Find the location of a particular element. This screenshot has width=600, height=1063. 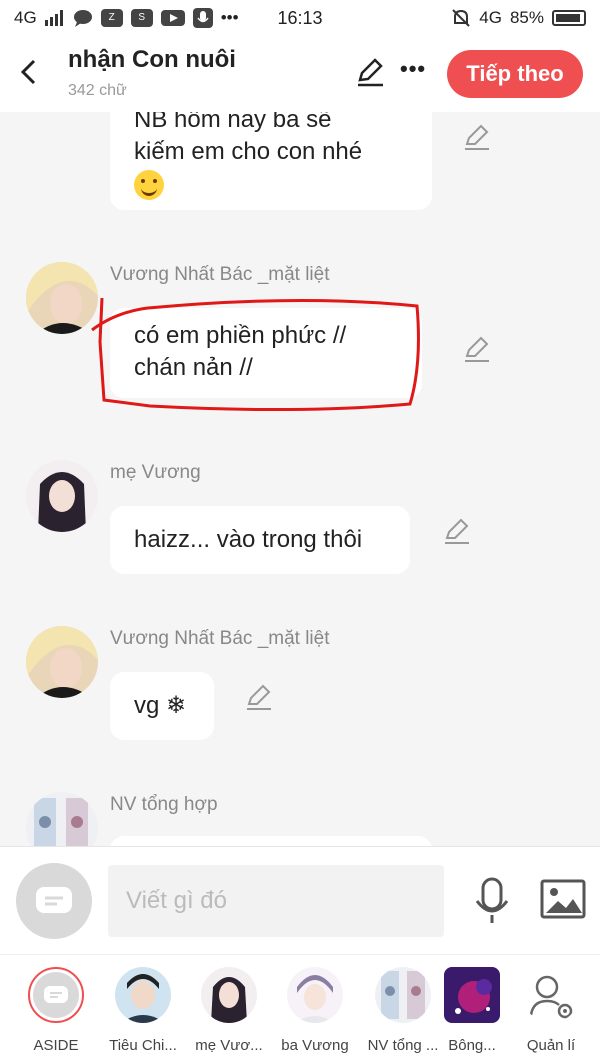

message-input is located at coordinates (276, 901).